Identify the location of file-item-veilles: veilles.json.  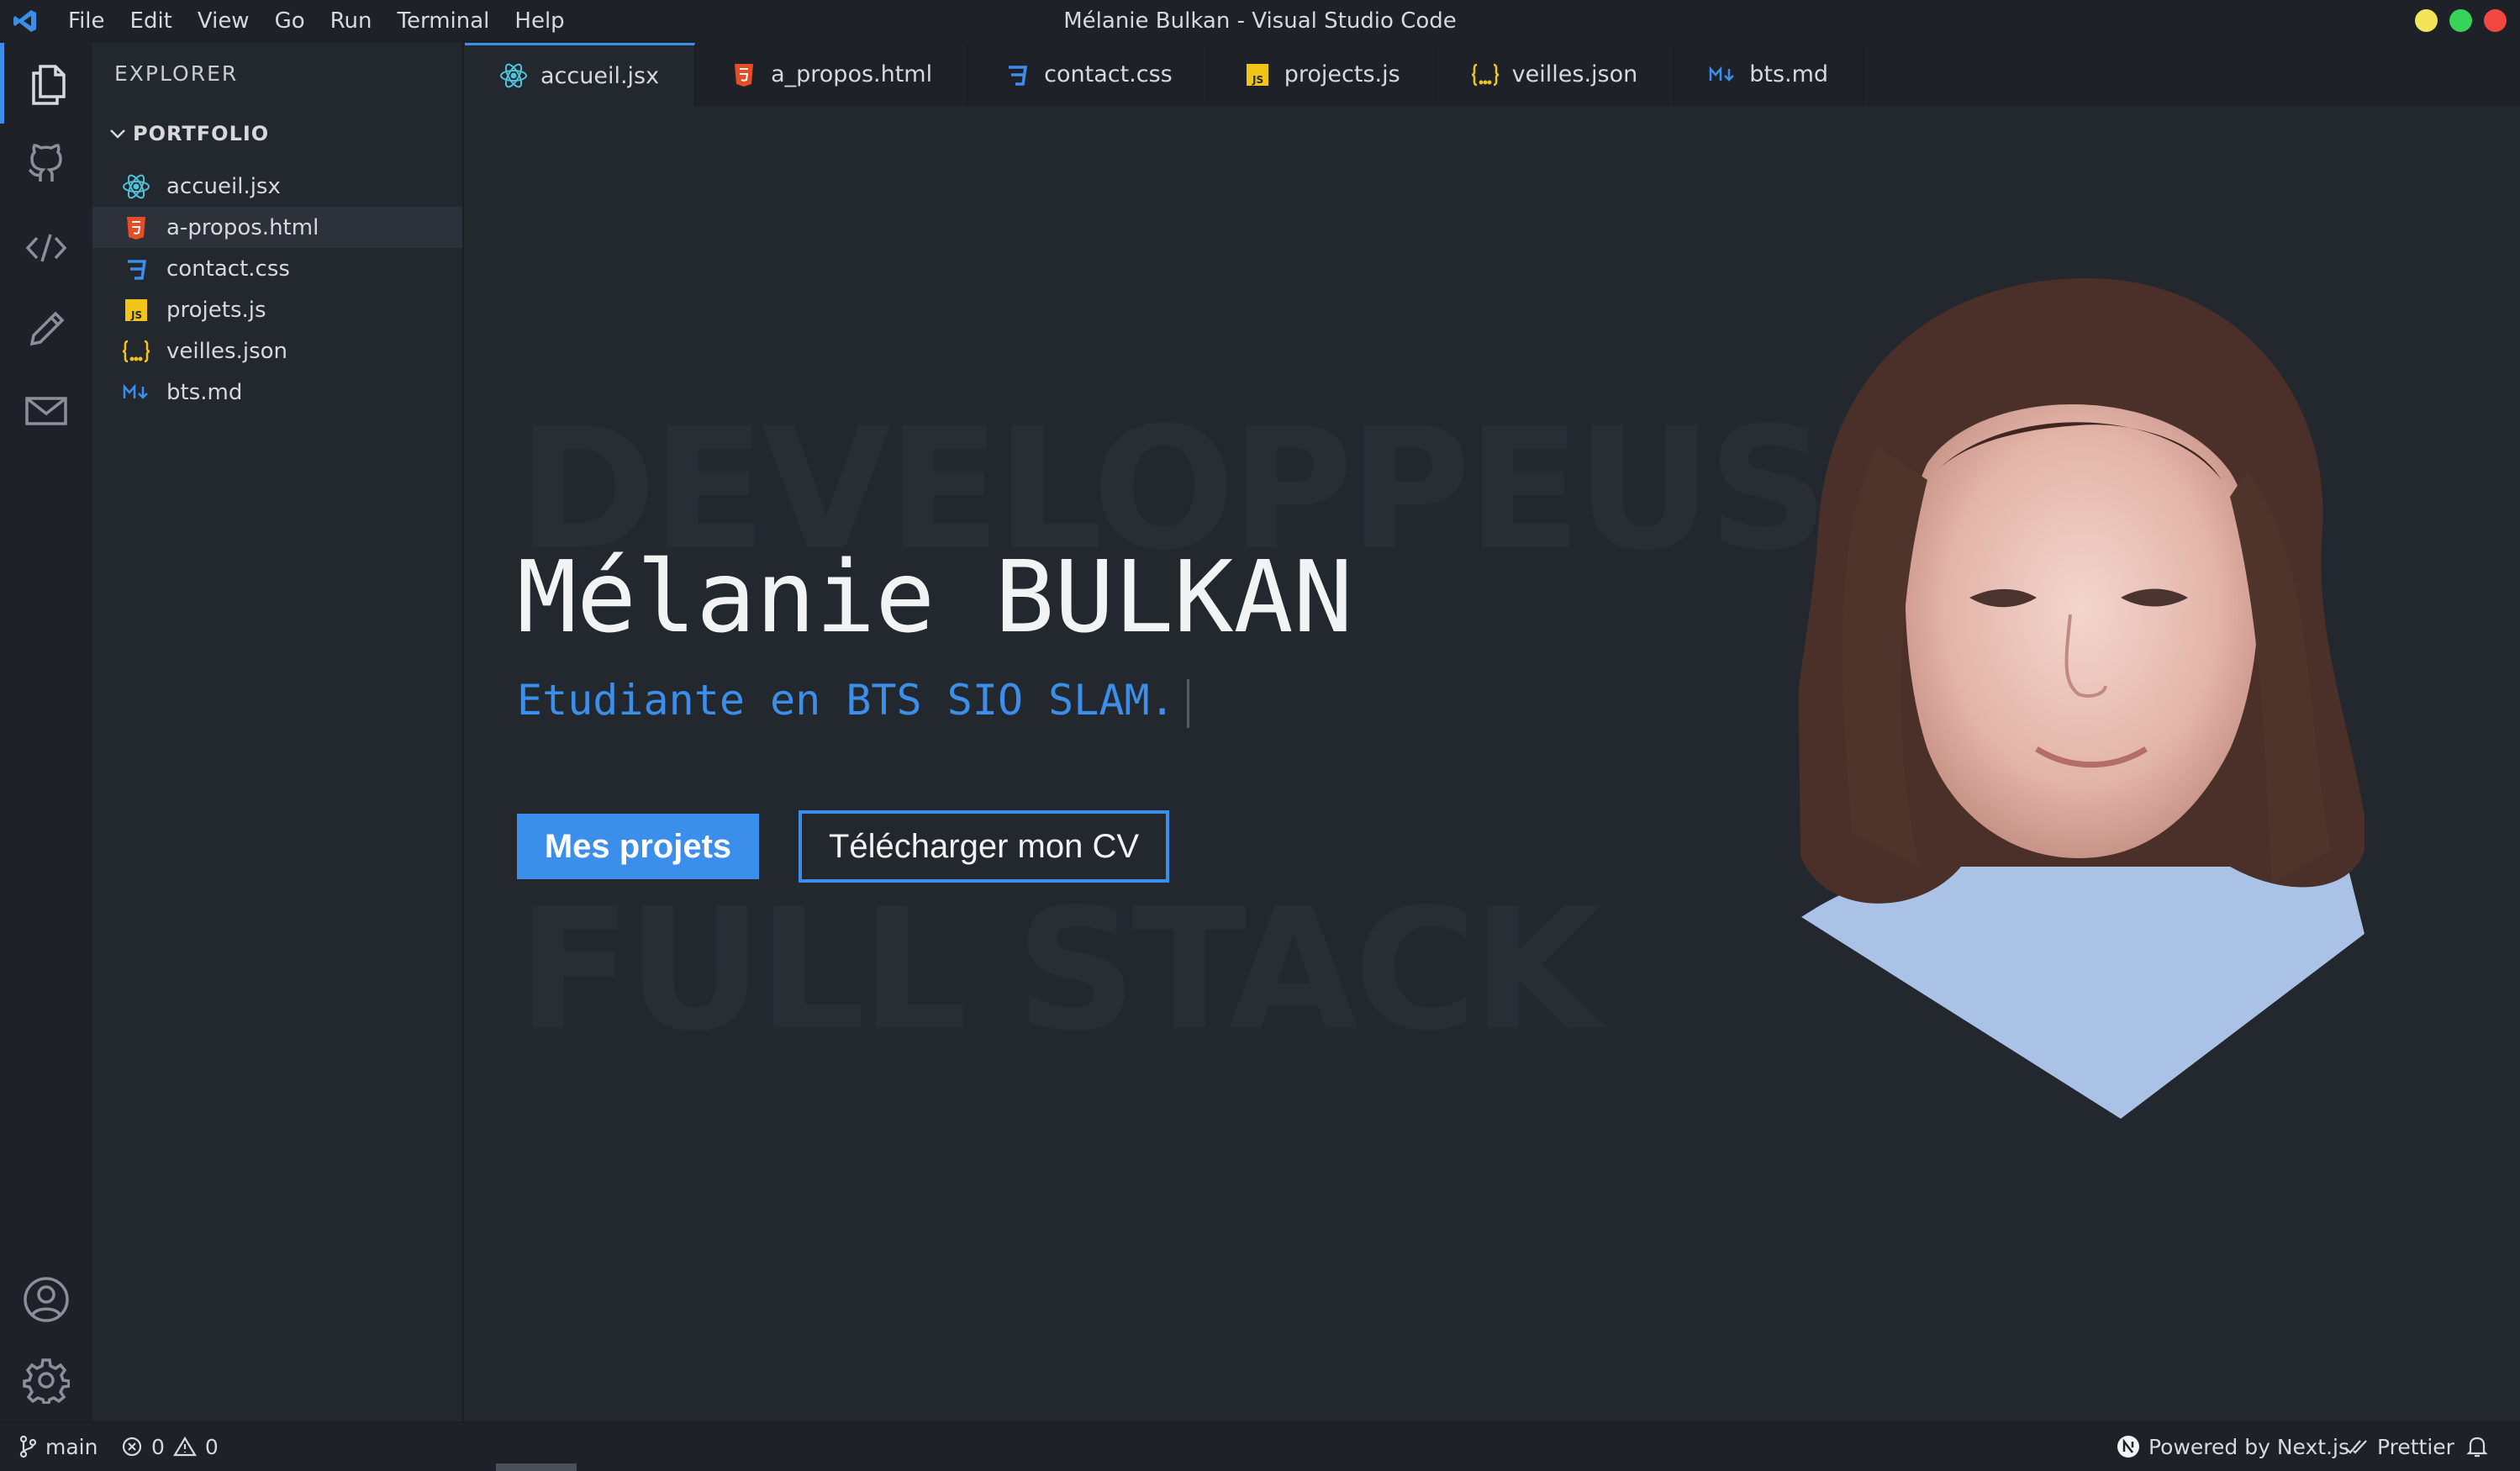
(277, 351).